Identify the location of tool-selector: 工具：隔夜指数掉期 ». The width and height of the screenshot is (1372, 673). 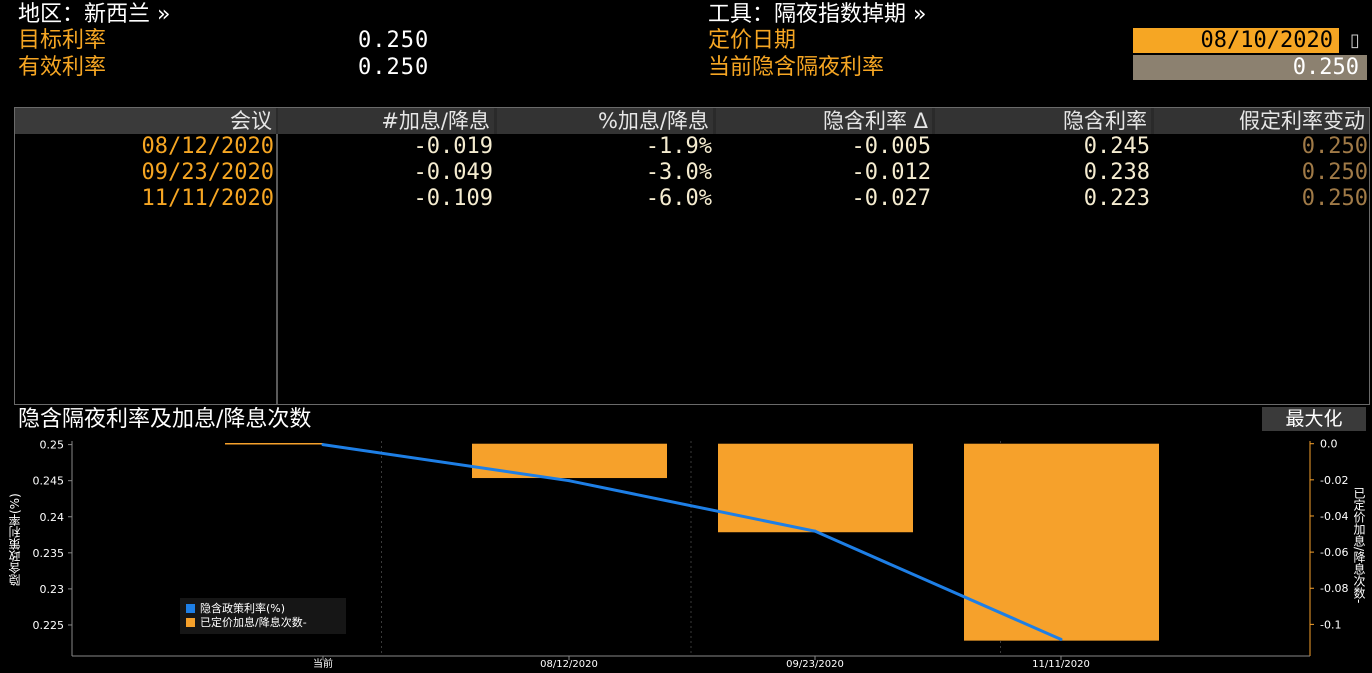
(817, 15).